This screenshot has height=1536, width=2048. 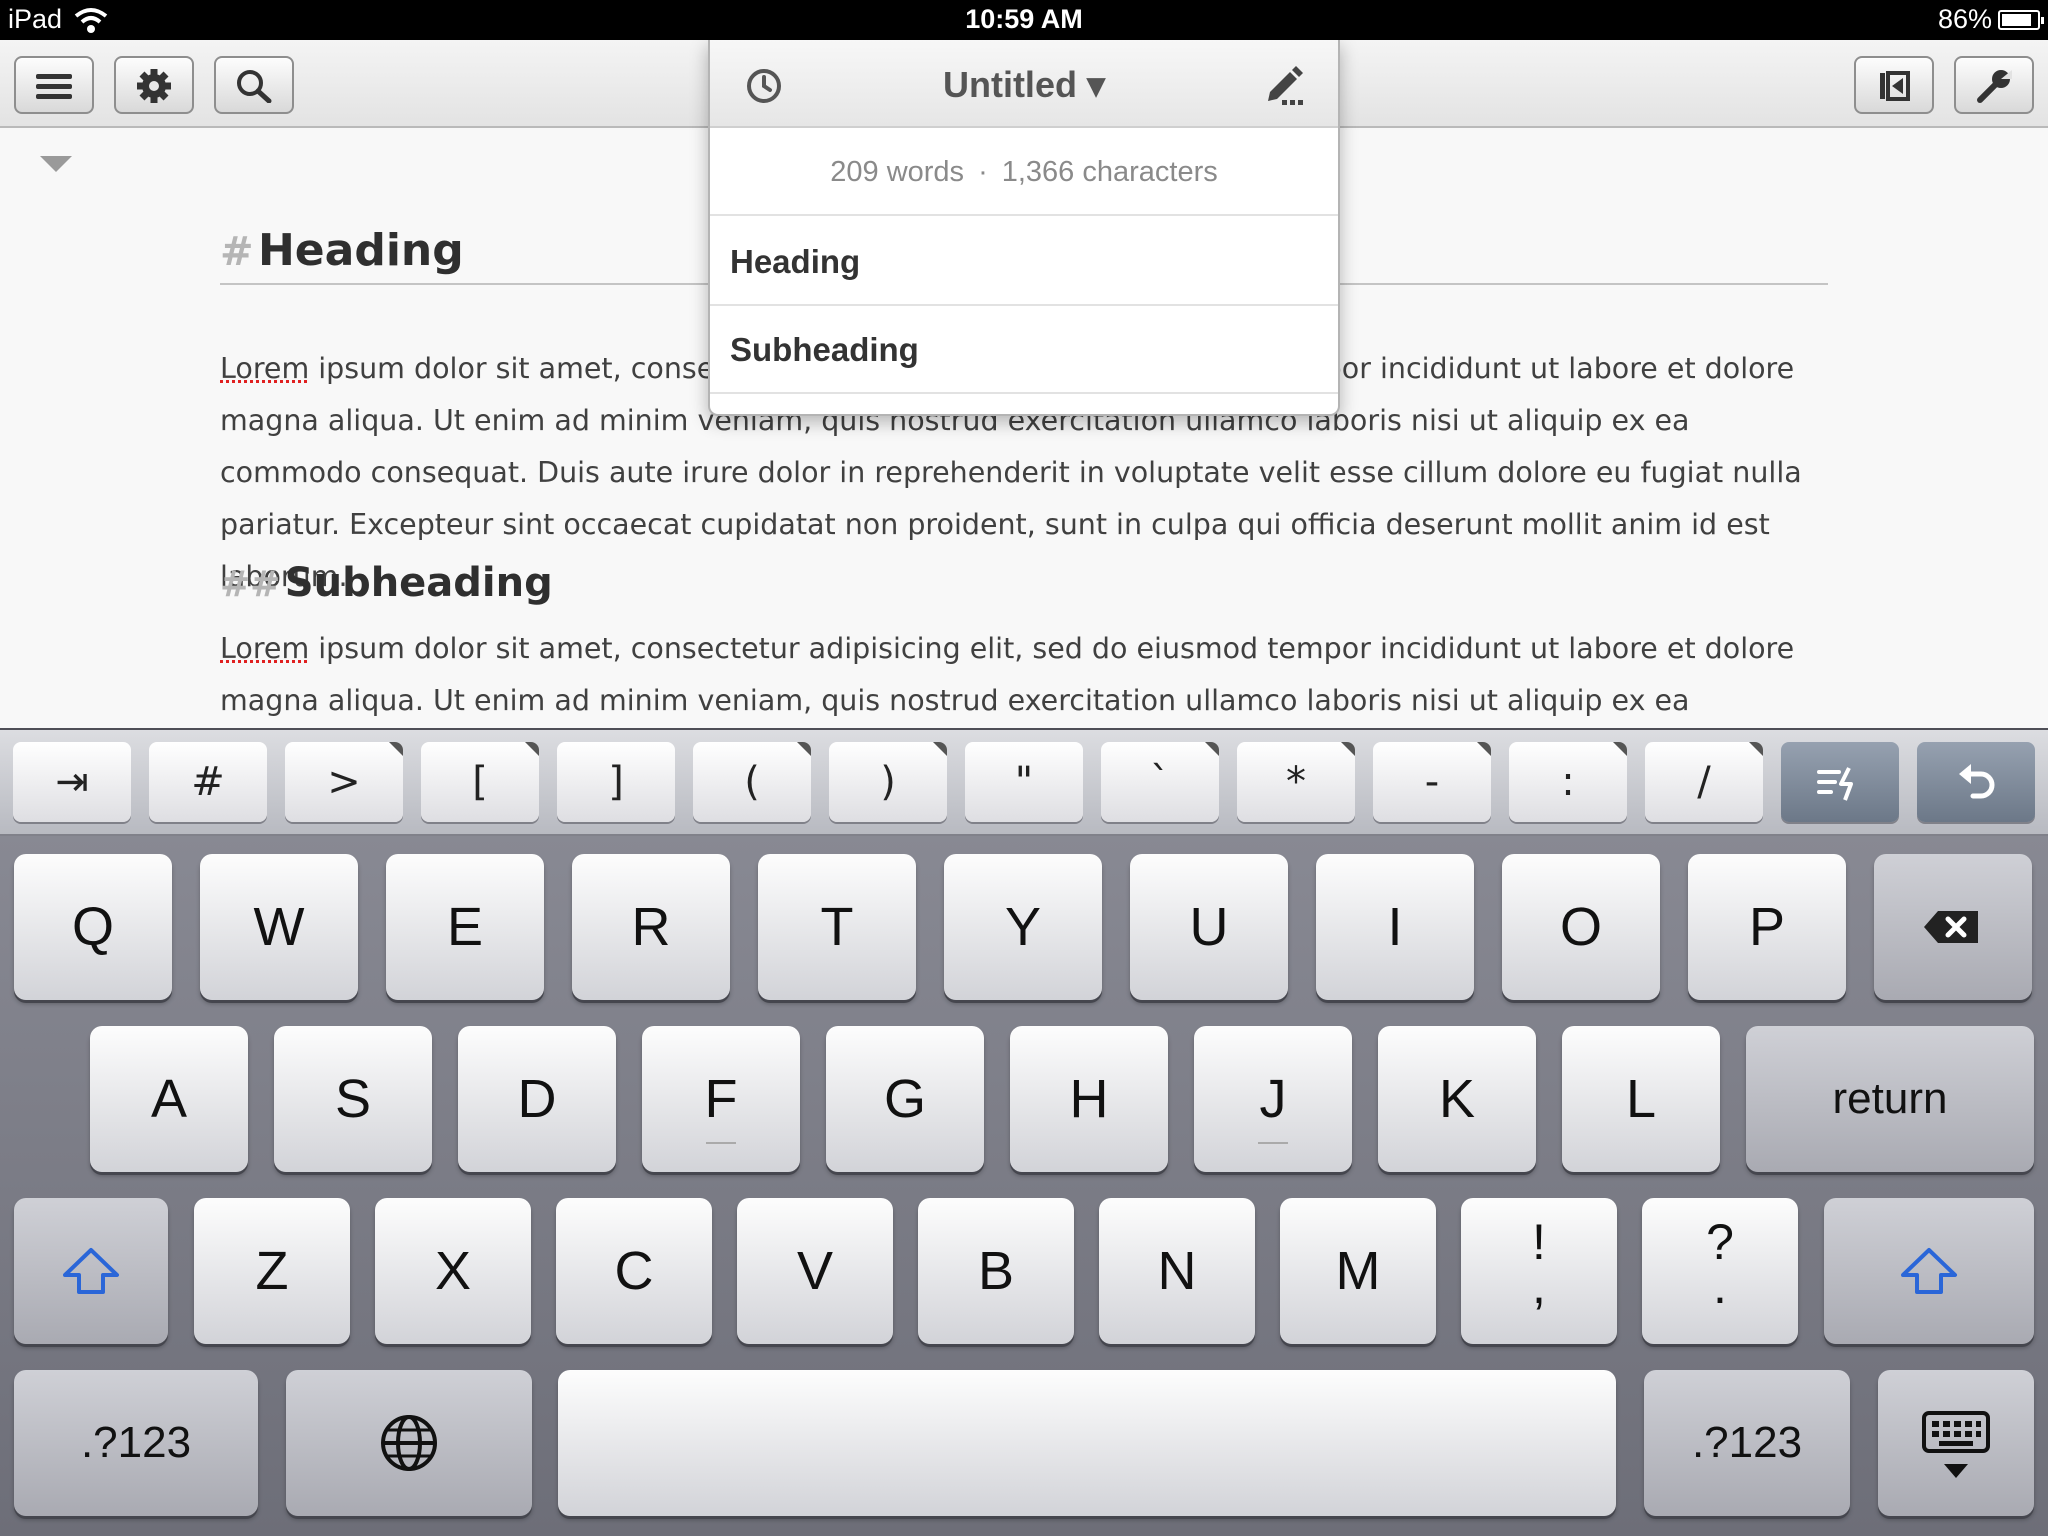 What do you see at coordinates (208, 782) in the screenshot?
I see `hash-key: #` at bounding box center [208, 782].